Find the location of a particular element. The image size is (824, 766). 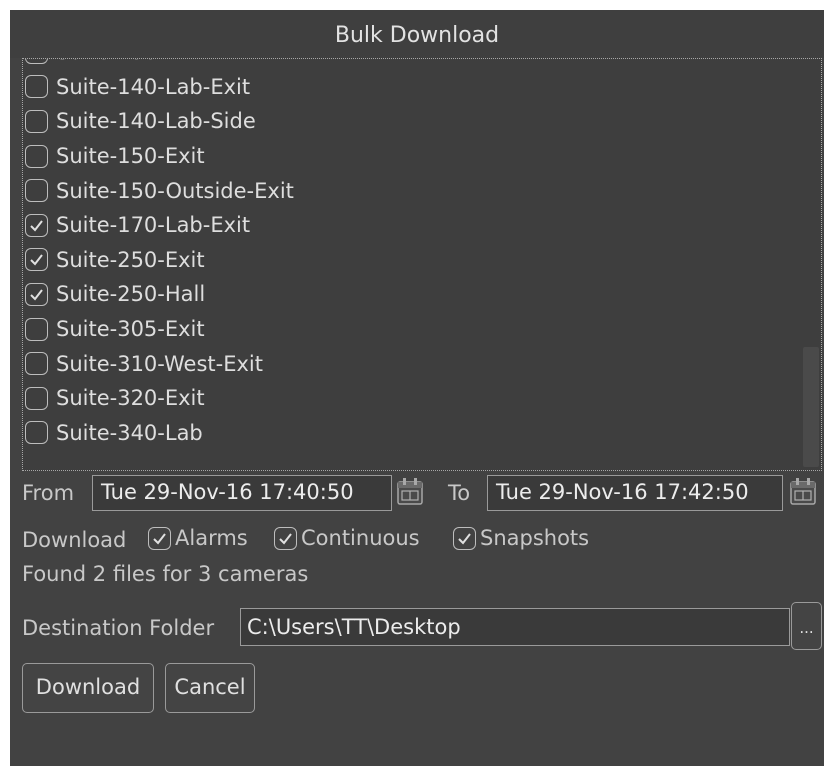

camera-label: Suite-150-Outside-Exit is located at coordinates (175, 190).